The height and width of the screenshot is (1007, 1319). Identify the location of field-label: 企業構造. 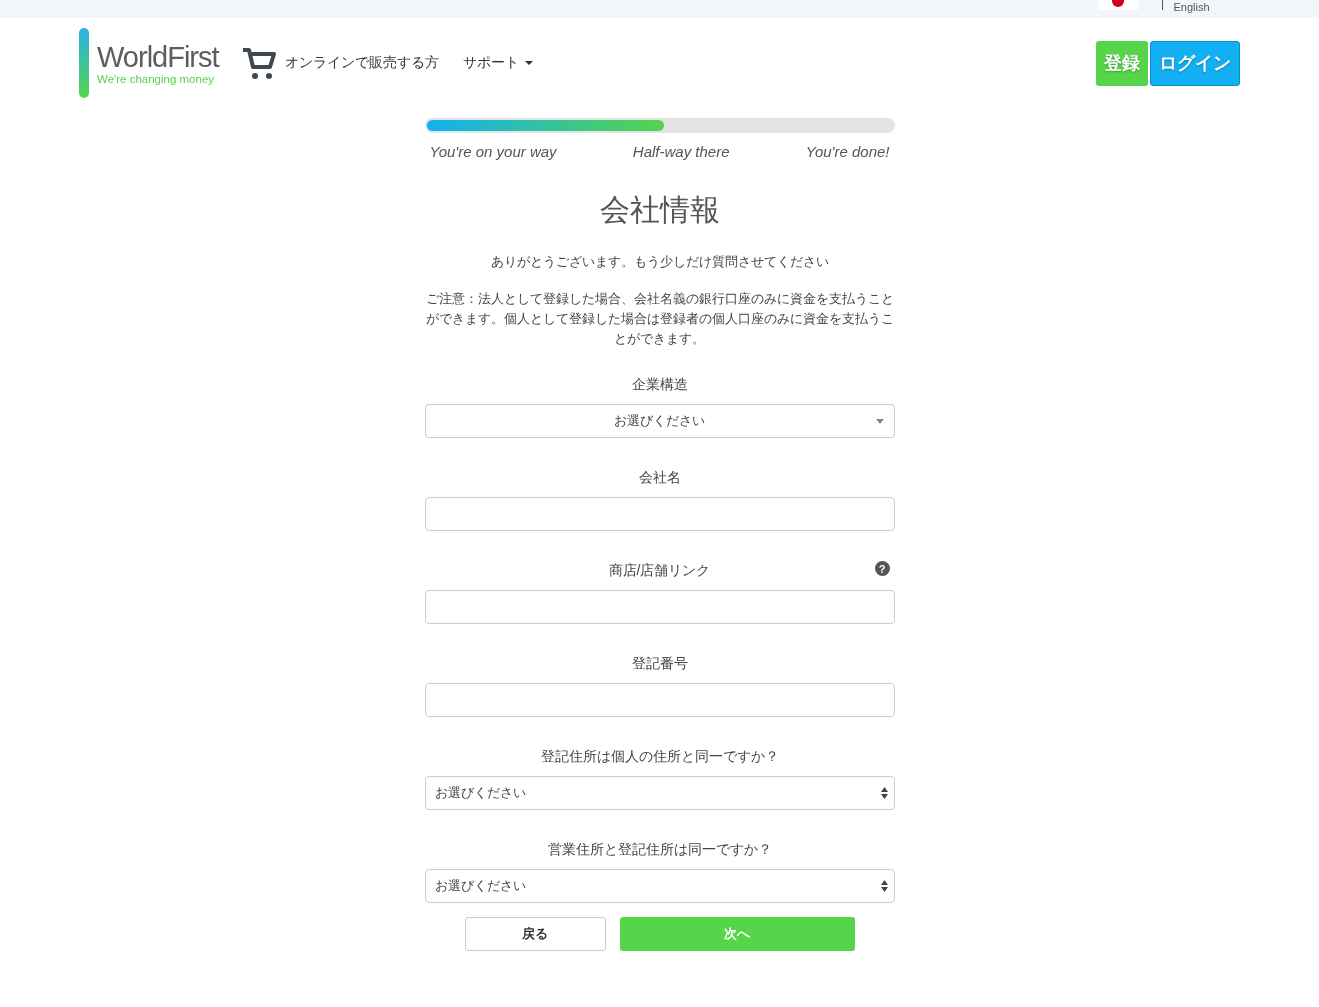
(659, 384).